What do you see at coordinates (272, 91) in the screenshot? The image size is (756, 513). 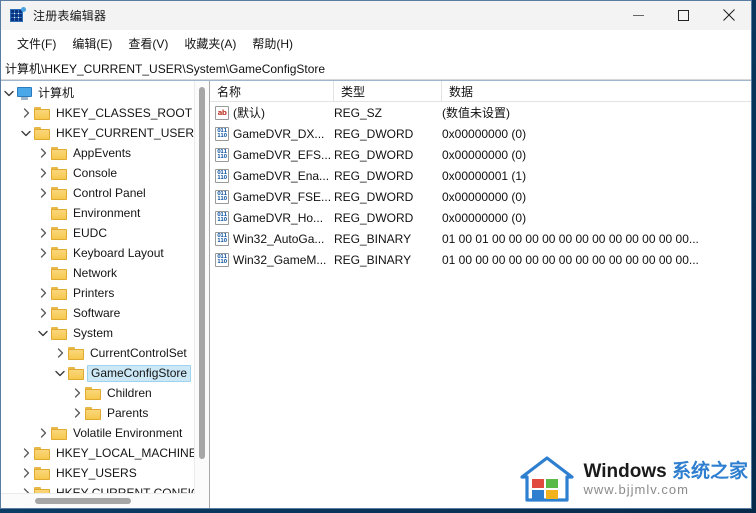 I see `column-header-name: 名称` at bounding box center [272, 91].